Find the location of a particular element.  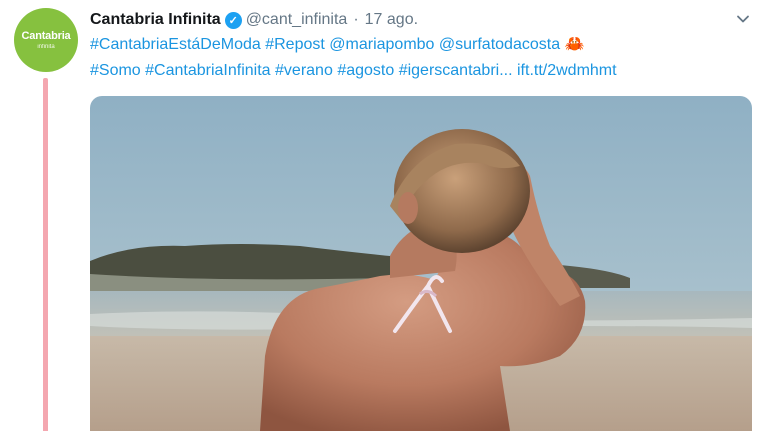

avatar-brand-text: Cantabria is located at coordinates (46, 35).